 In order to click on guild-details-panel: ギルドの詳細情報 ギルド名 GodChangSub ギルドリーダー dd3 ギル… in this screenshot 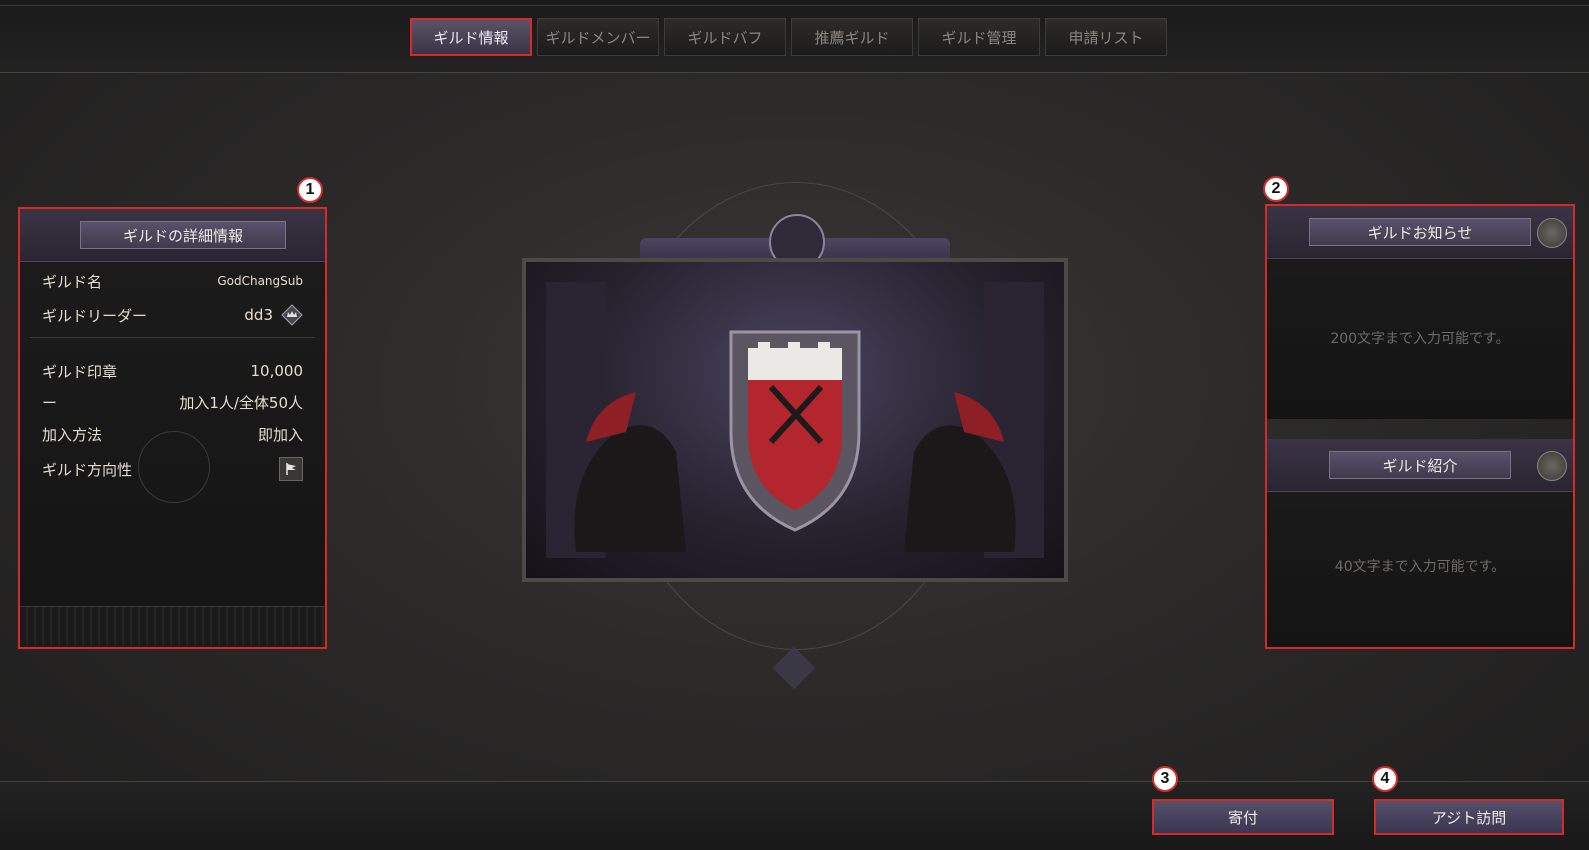, I will do `click(172, 428)`.